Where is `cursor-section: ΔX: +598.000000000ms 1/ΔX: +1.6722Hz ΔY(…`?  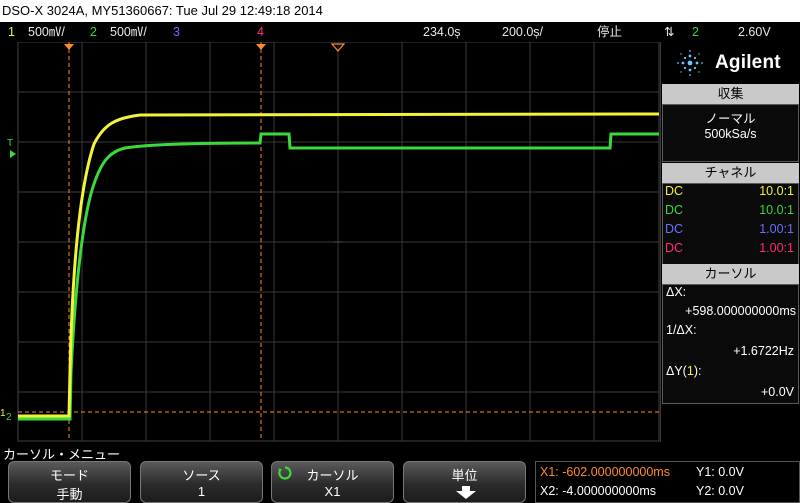 cursor-section: ΔX: +598.000000000ms 1/ΔX: +1.6722Hz ΔY(… is located at coordinates (730, 344).